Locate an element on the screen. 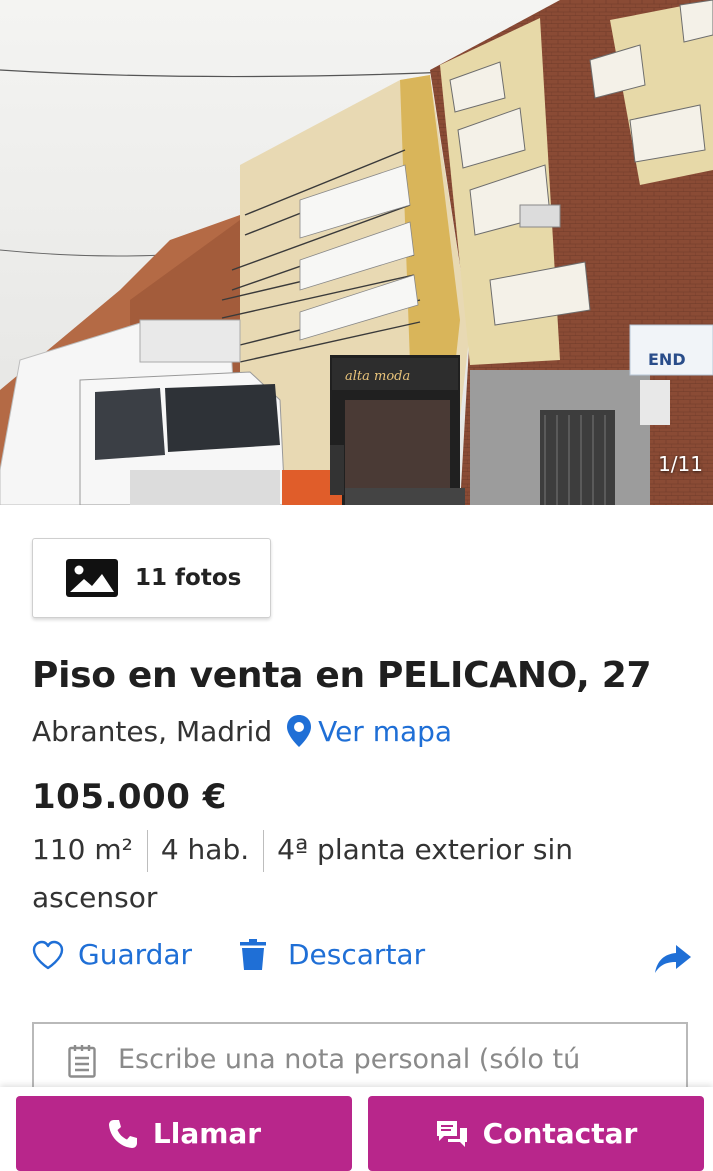 Image resolution: width=713 pixels, height=1171 pixels. photos-button: 11 fotos is located at coordinates (151, 578).